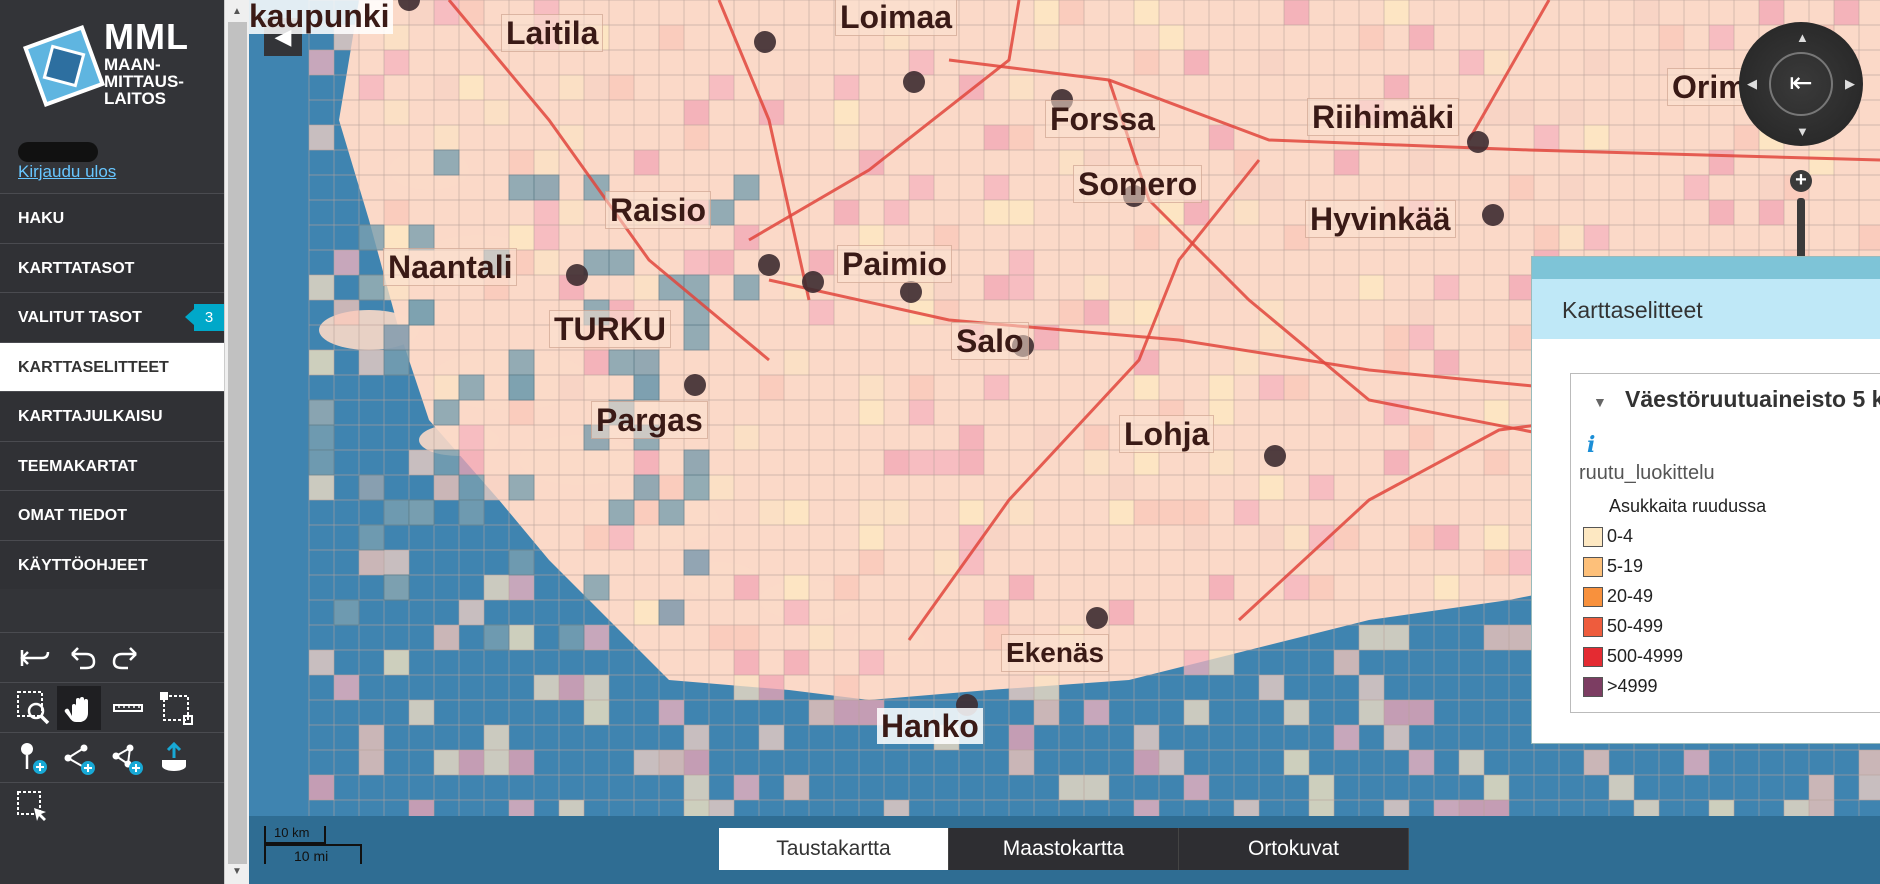  Describe the element at coordinates (144, 81) in the screenshot. I see `logo-line-2: MITTAUS-` at that location.